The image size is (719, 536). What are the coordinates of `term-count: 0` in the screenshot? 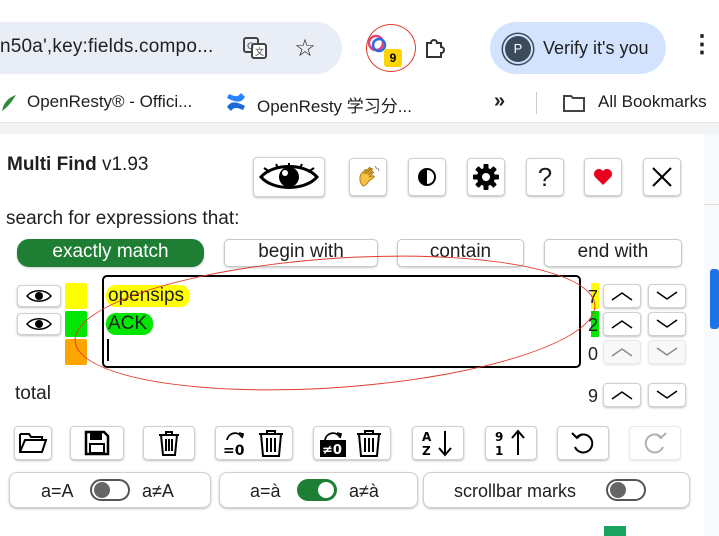 It's located at (592, 354).